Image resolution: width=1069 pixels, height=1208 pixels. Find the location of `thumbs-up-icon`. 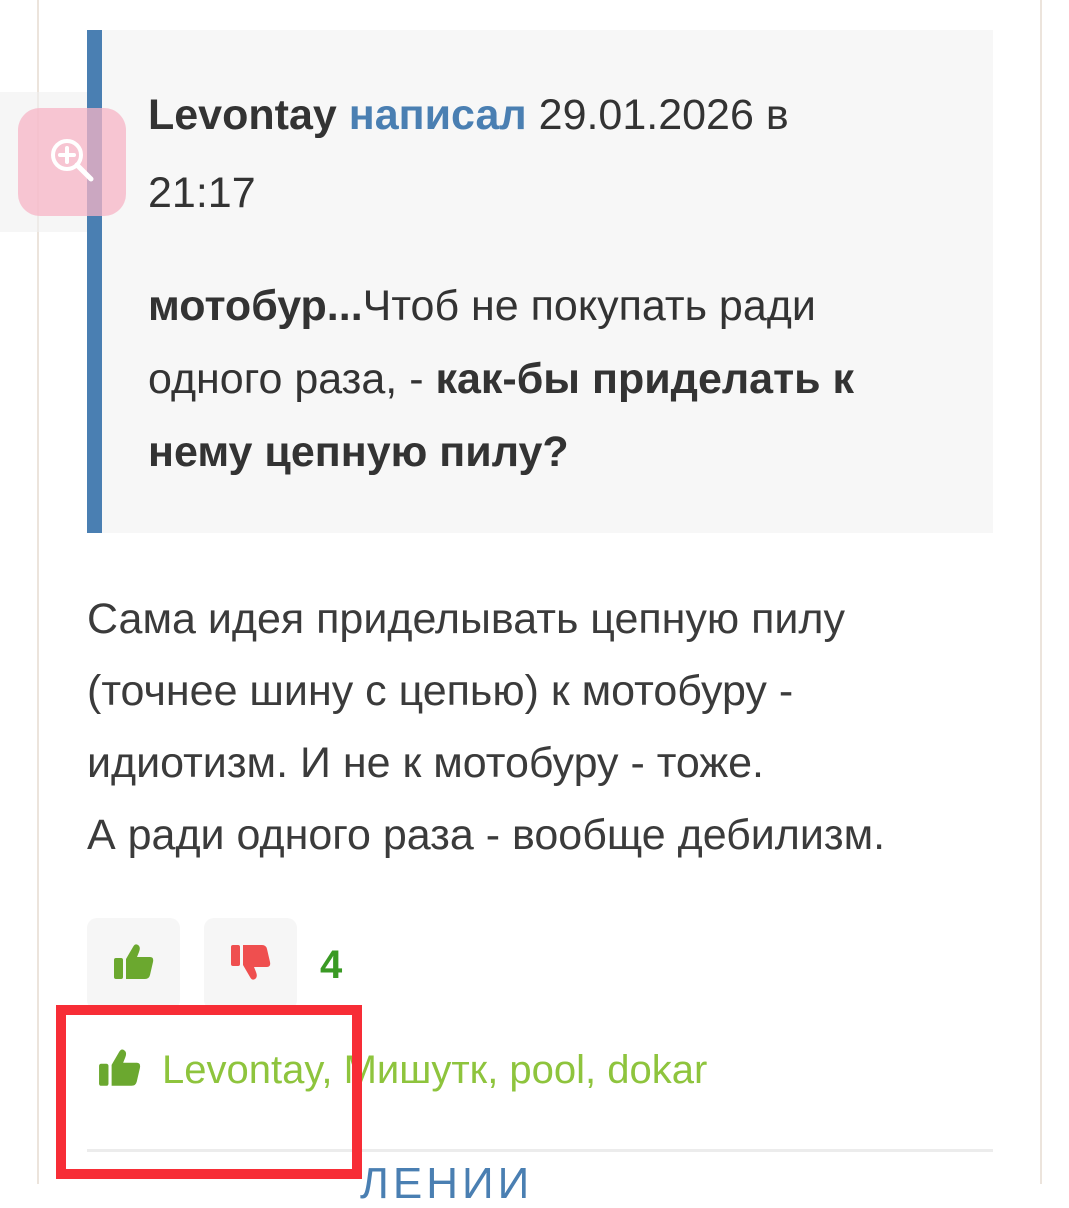

thumbs-up-icon is located at coordinates (134, 964).